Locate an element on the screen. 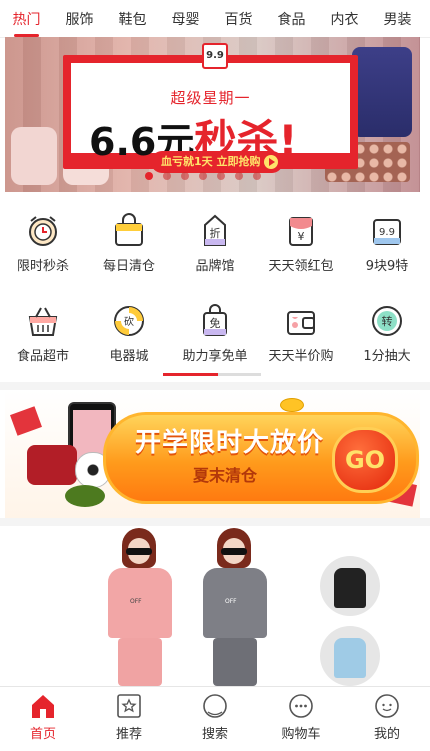 The width and height of the screenshot is (430, 751). tab-label: 鞋包 is located at coordinates (132, 19).